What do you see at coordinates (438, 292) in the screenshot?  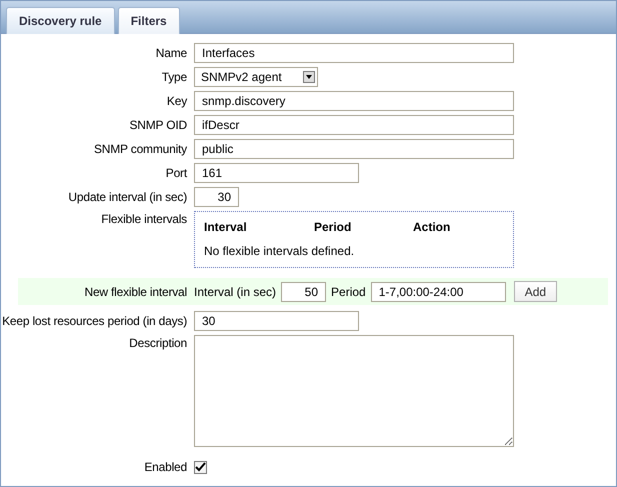 I see `period-field: 1-7,00:00-24:00` at bounding box center [438, 292].